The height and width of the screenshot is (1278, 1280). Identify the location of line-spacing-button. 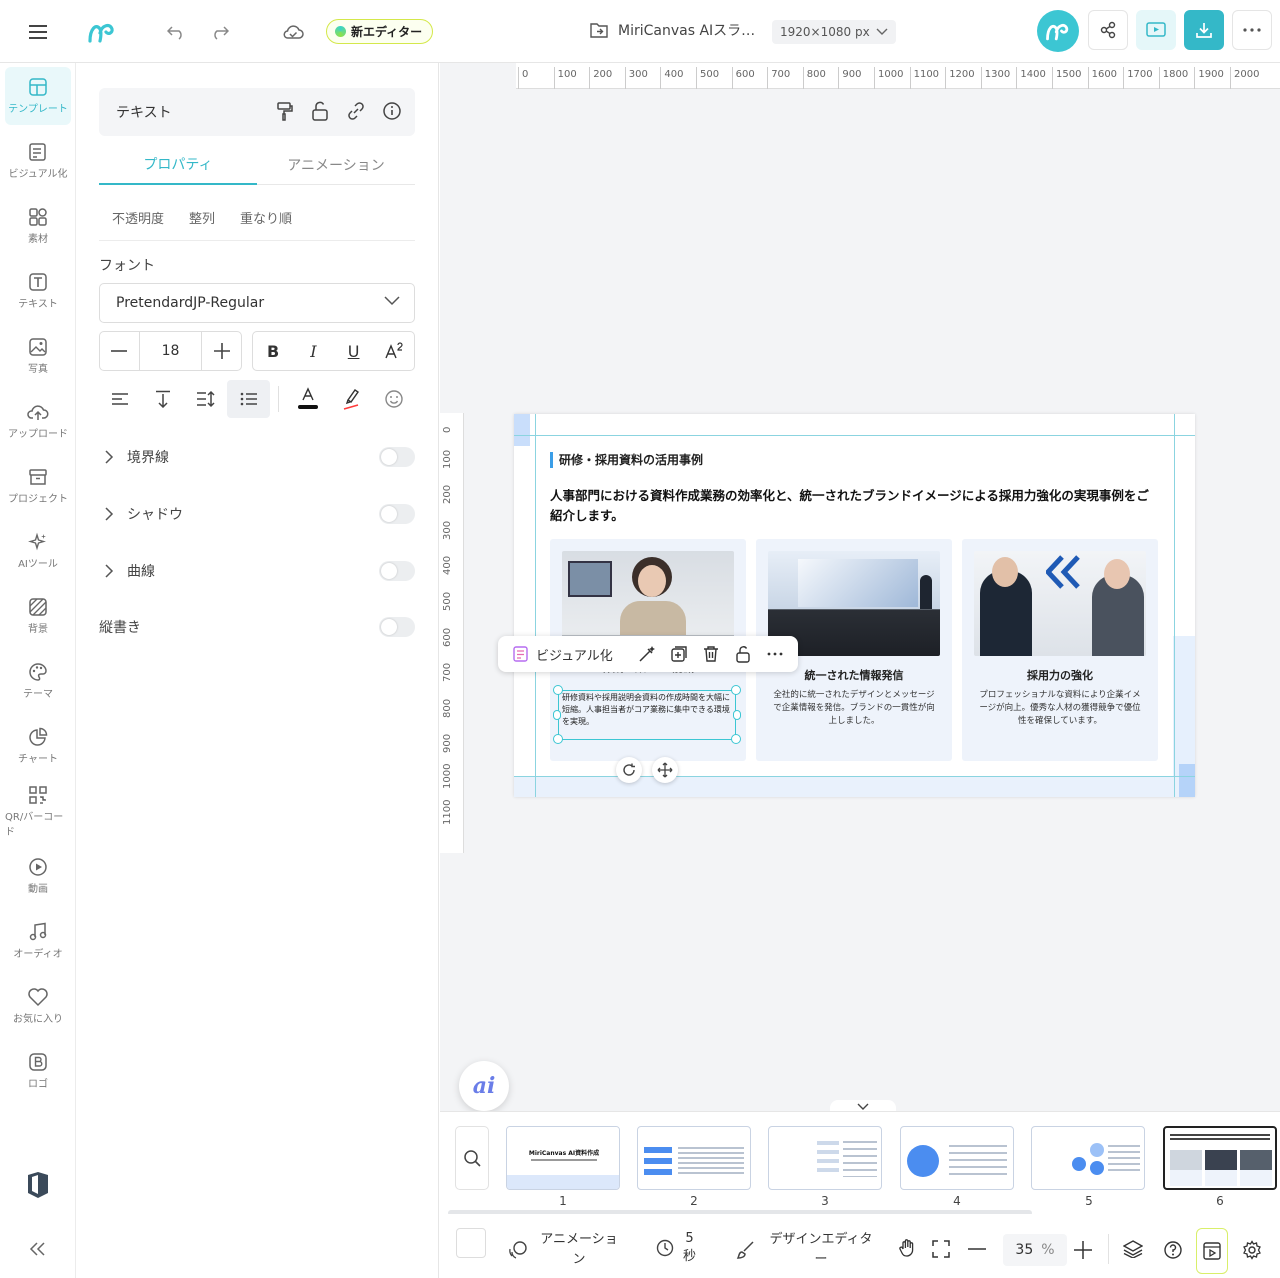
(205, 399).